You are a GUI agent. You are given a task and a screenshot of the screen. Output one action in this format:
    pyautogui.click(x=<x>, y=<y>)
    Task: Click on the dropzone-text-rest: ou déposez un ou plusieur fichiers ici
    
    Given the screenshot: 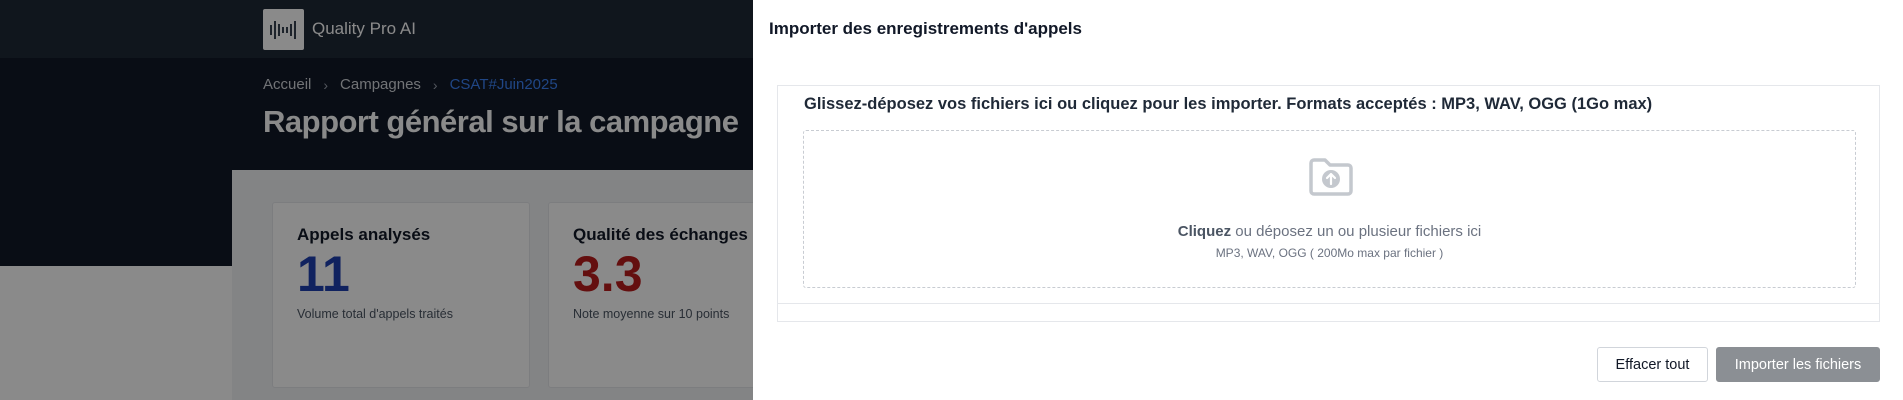 What is the action you would take?
    pyautogui.click(x=1356, y=231)
    